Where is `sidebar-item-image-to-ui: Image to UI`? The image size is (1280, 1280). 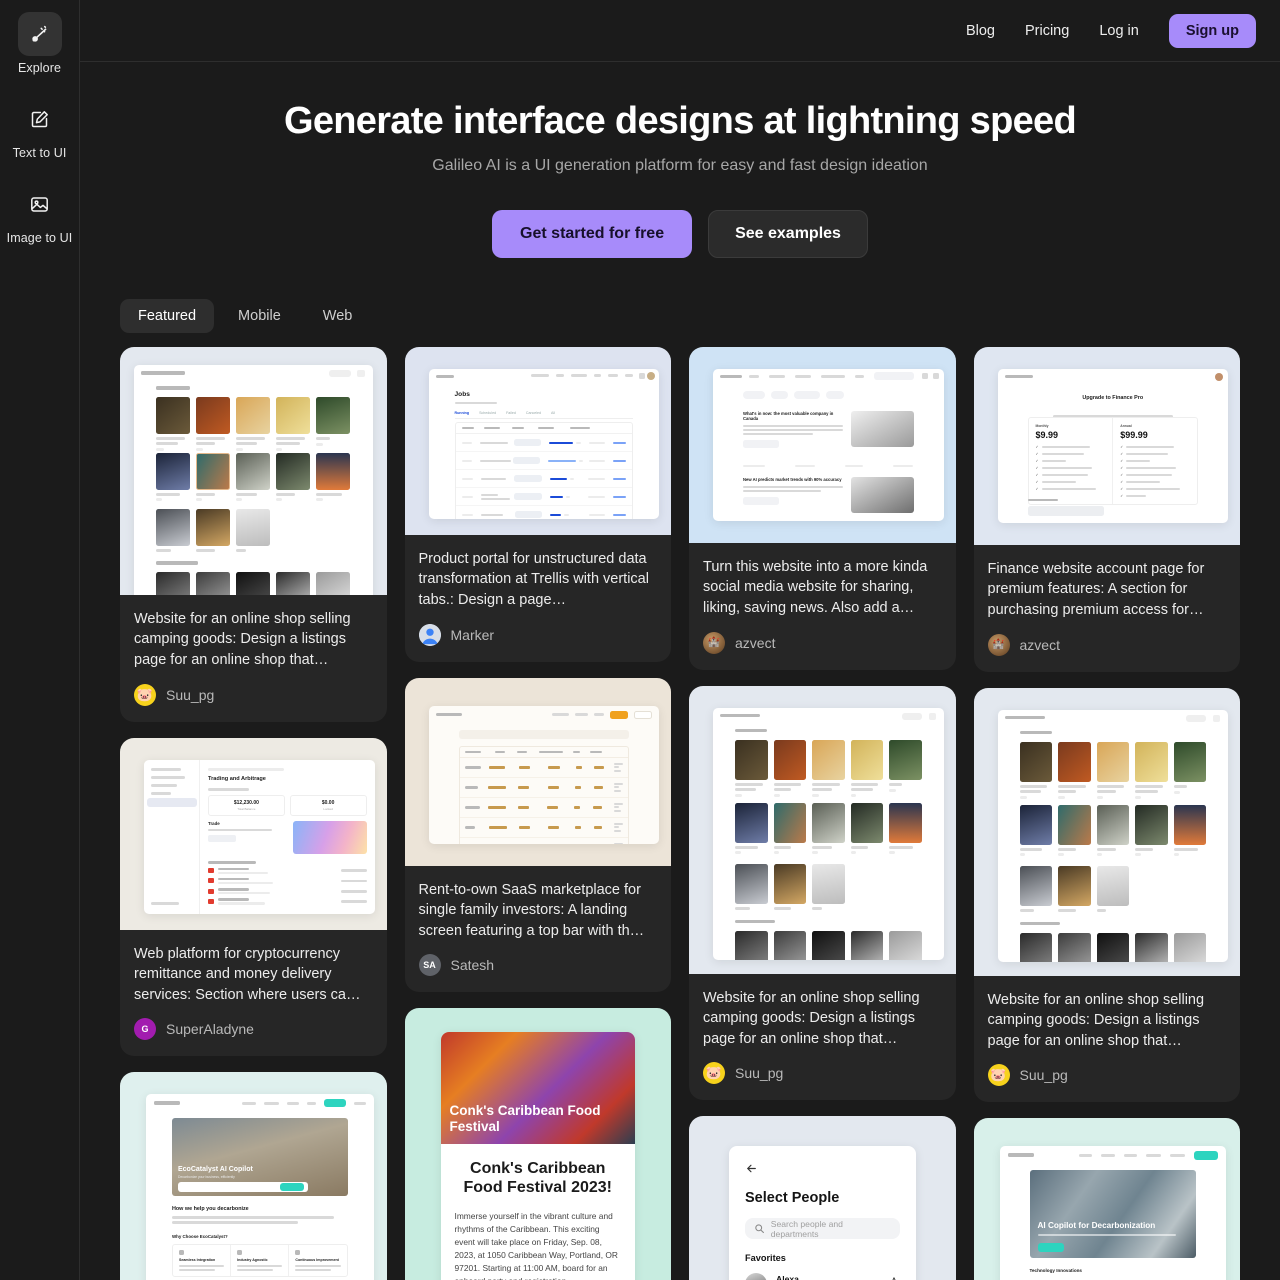 sidebar-item-image-to-ui: Image to UI is located at coordinates (40, 213).